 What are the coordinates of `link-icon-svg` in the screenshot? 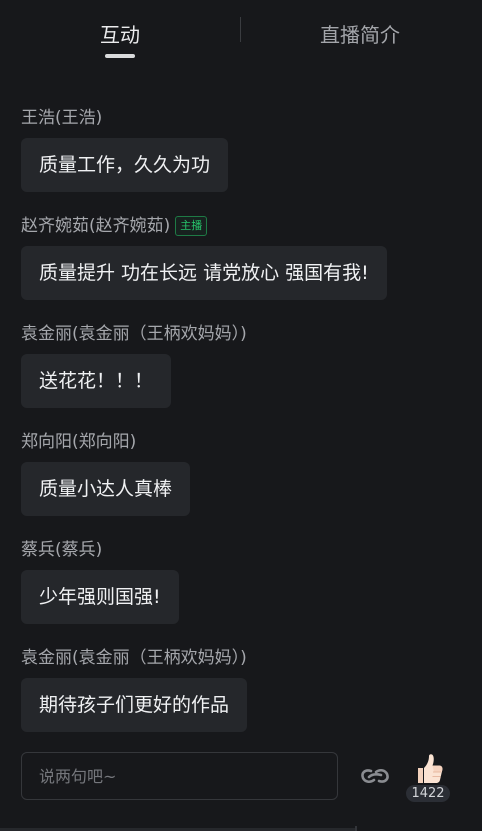 It's located at (375, 776).